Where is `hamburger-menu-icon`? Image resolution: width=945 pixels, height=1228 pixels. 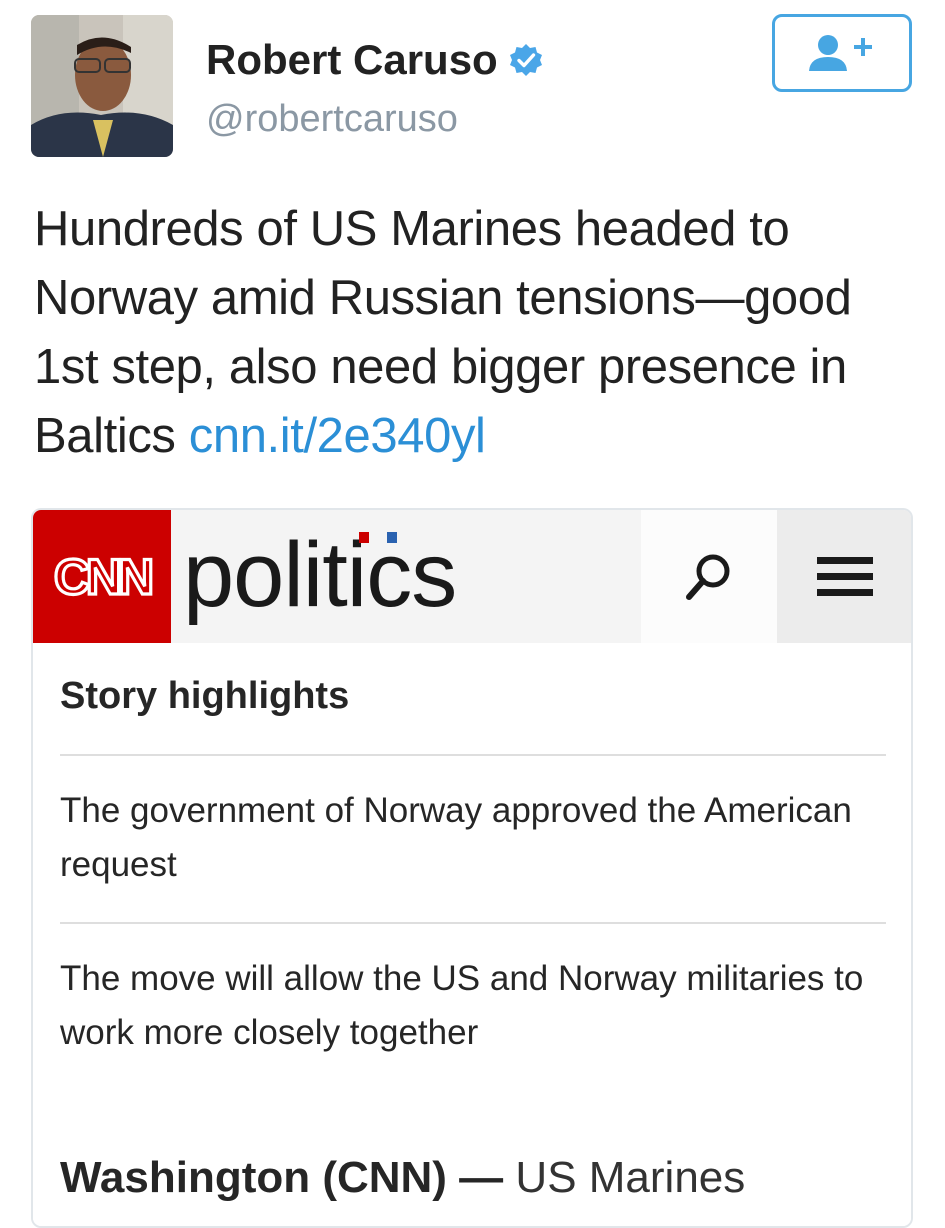 hamburger-menu-icon is located at coordinates (845, 576).